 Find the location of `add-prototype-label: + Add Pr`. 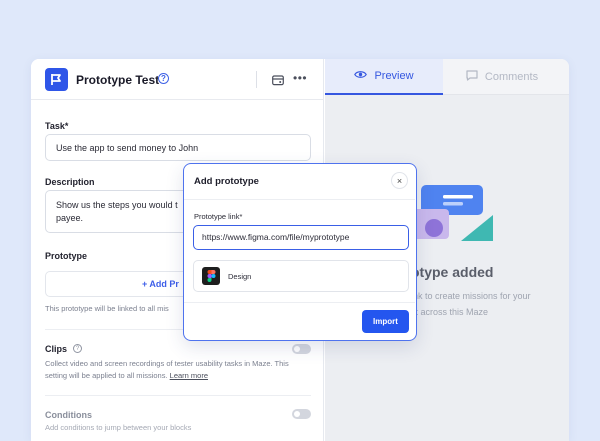

add-prototype-label: + Add Pr is located at coordinates (160, 284).